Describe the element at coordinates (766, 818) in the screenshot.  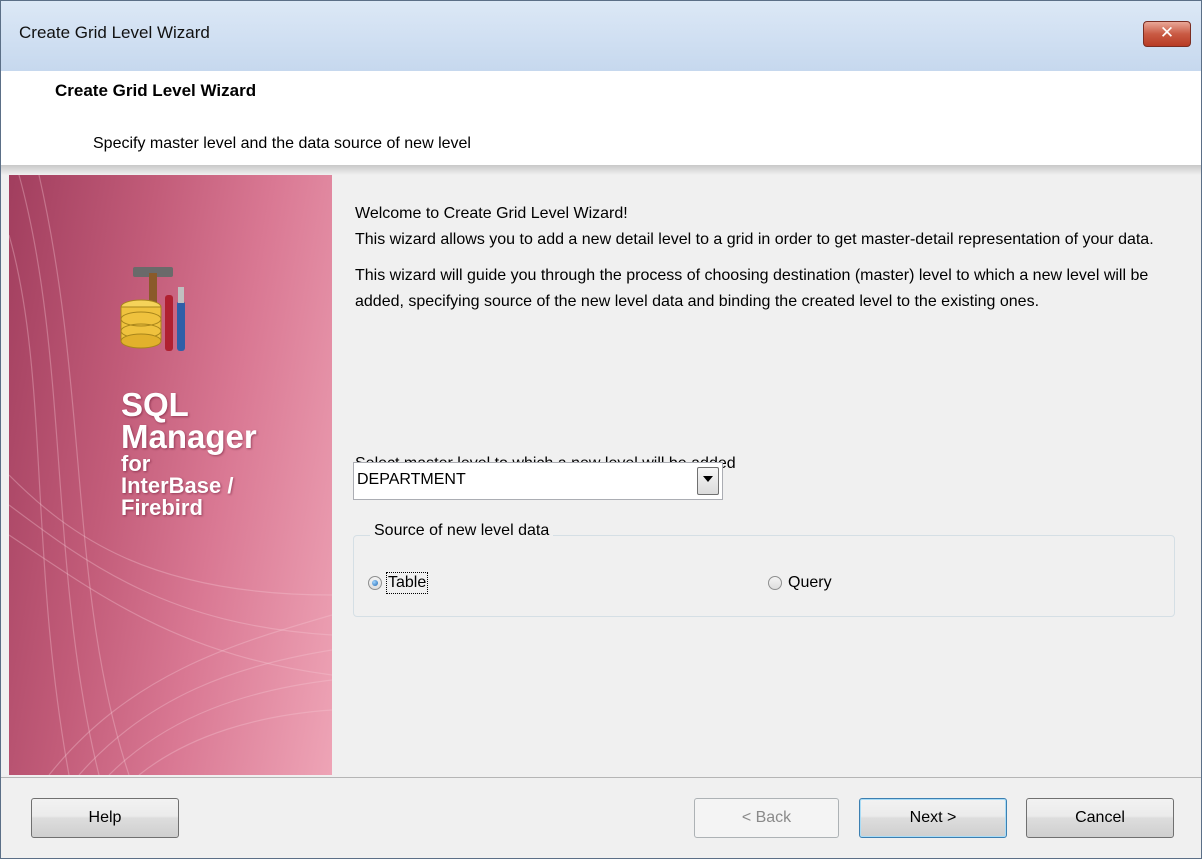
I see `back-button: < Back` at that location.